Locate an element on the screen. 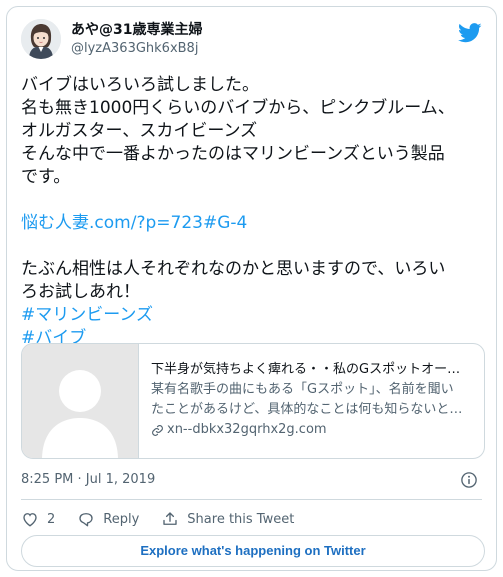 Image resolution: width=503 pixels, height=577 pixels. link-domain-text: xn--dbkx32gqrhx2g.com is located at coordinates (247, 429).